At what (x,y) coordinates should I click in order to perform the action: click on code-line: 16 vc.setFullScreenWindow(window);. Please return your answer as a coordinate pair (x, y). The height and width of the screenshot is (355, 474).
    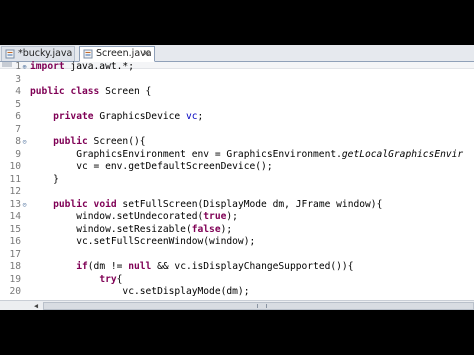
    Looking at the image, I should click on (237, 242).